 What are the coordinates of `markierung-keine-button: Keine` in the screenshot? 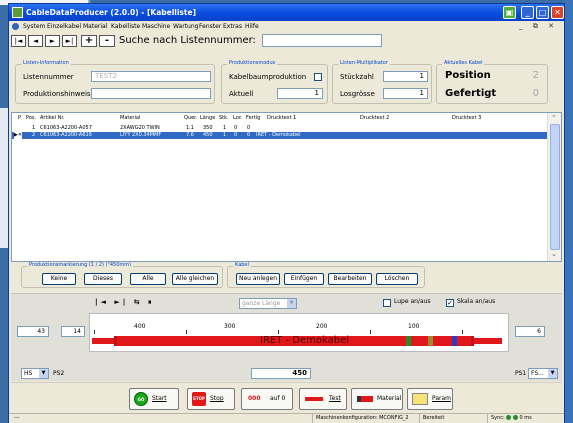 It's located at (59, 279).